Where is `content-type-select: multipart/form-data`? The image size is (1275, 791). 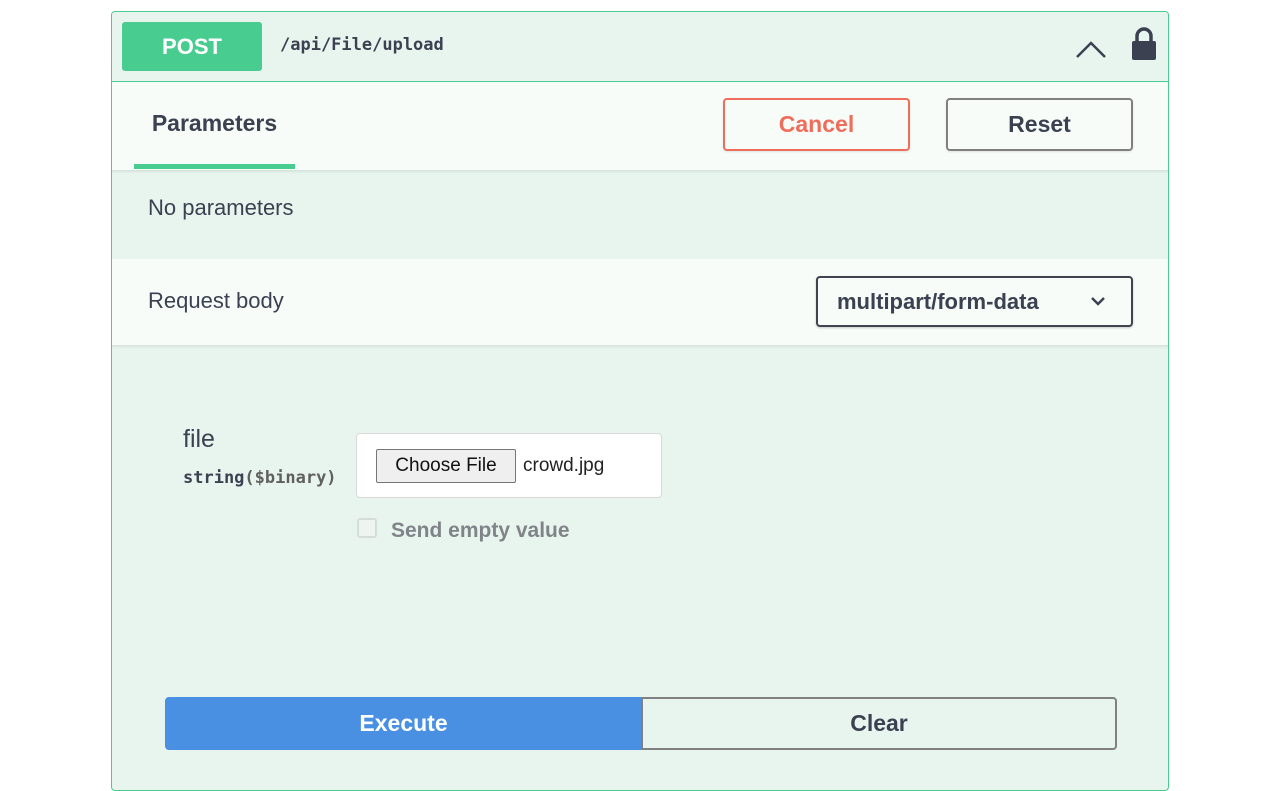 content-type-select: multipart/form-data is located at coordinates (974, 301).